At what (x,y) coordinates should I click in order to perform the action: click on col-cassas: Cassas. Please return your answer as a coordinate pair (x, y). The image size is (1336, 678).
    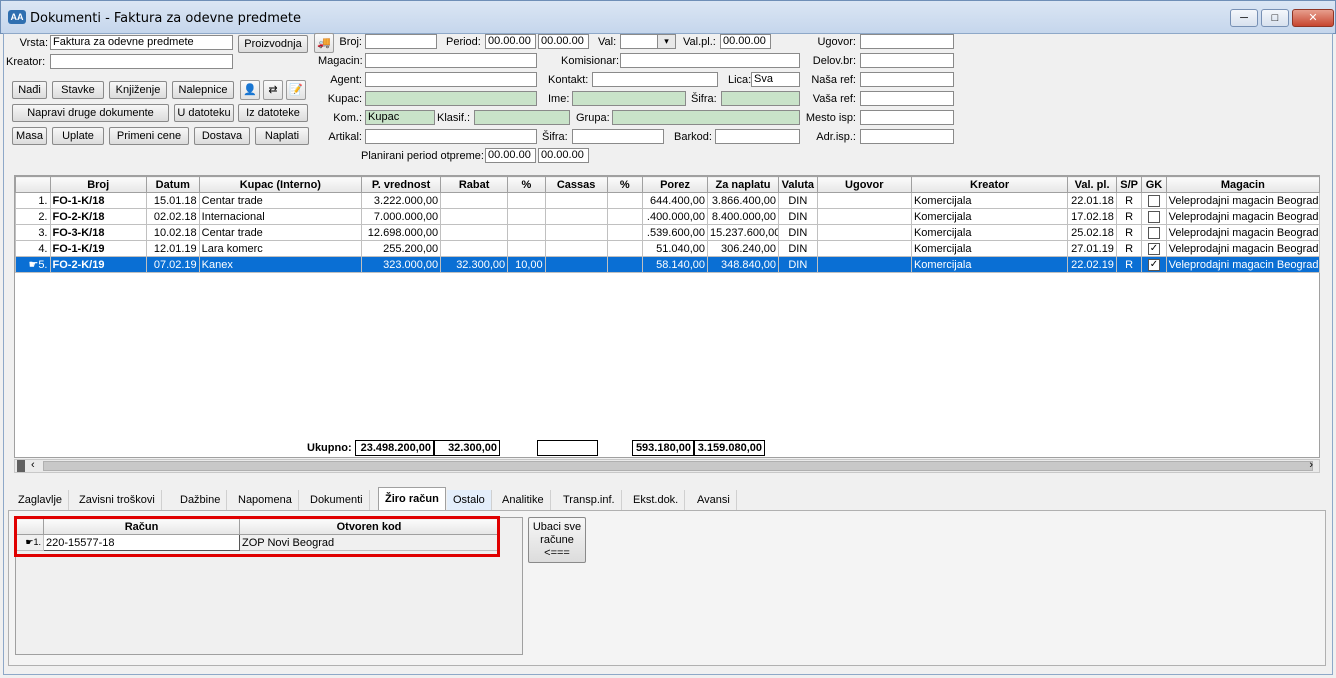
    Looking at the image, I should click on (576, 184).